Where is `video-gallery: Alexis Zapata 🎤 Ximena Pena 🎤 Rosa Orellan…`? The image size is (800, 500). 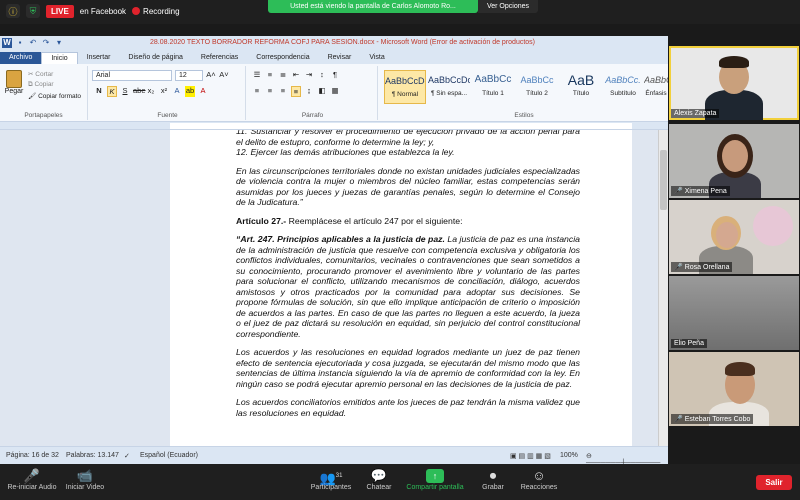
video-gallery: Alexis Zapata 🎤 Ximena Pena 🎤 Rosa Orellan… is located at coordinates (734, 250).